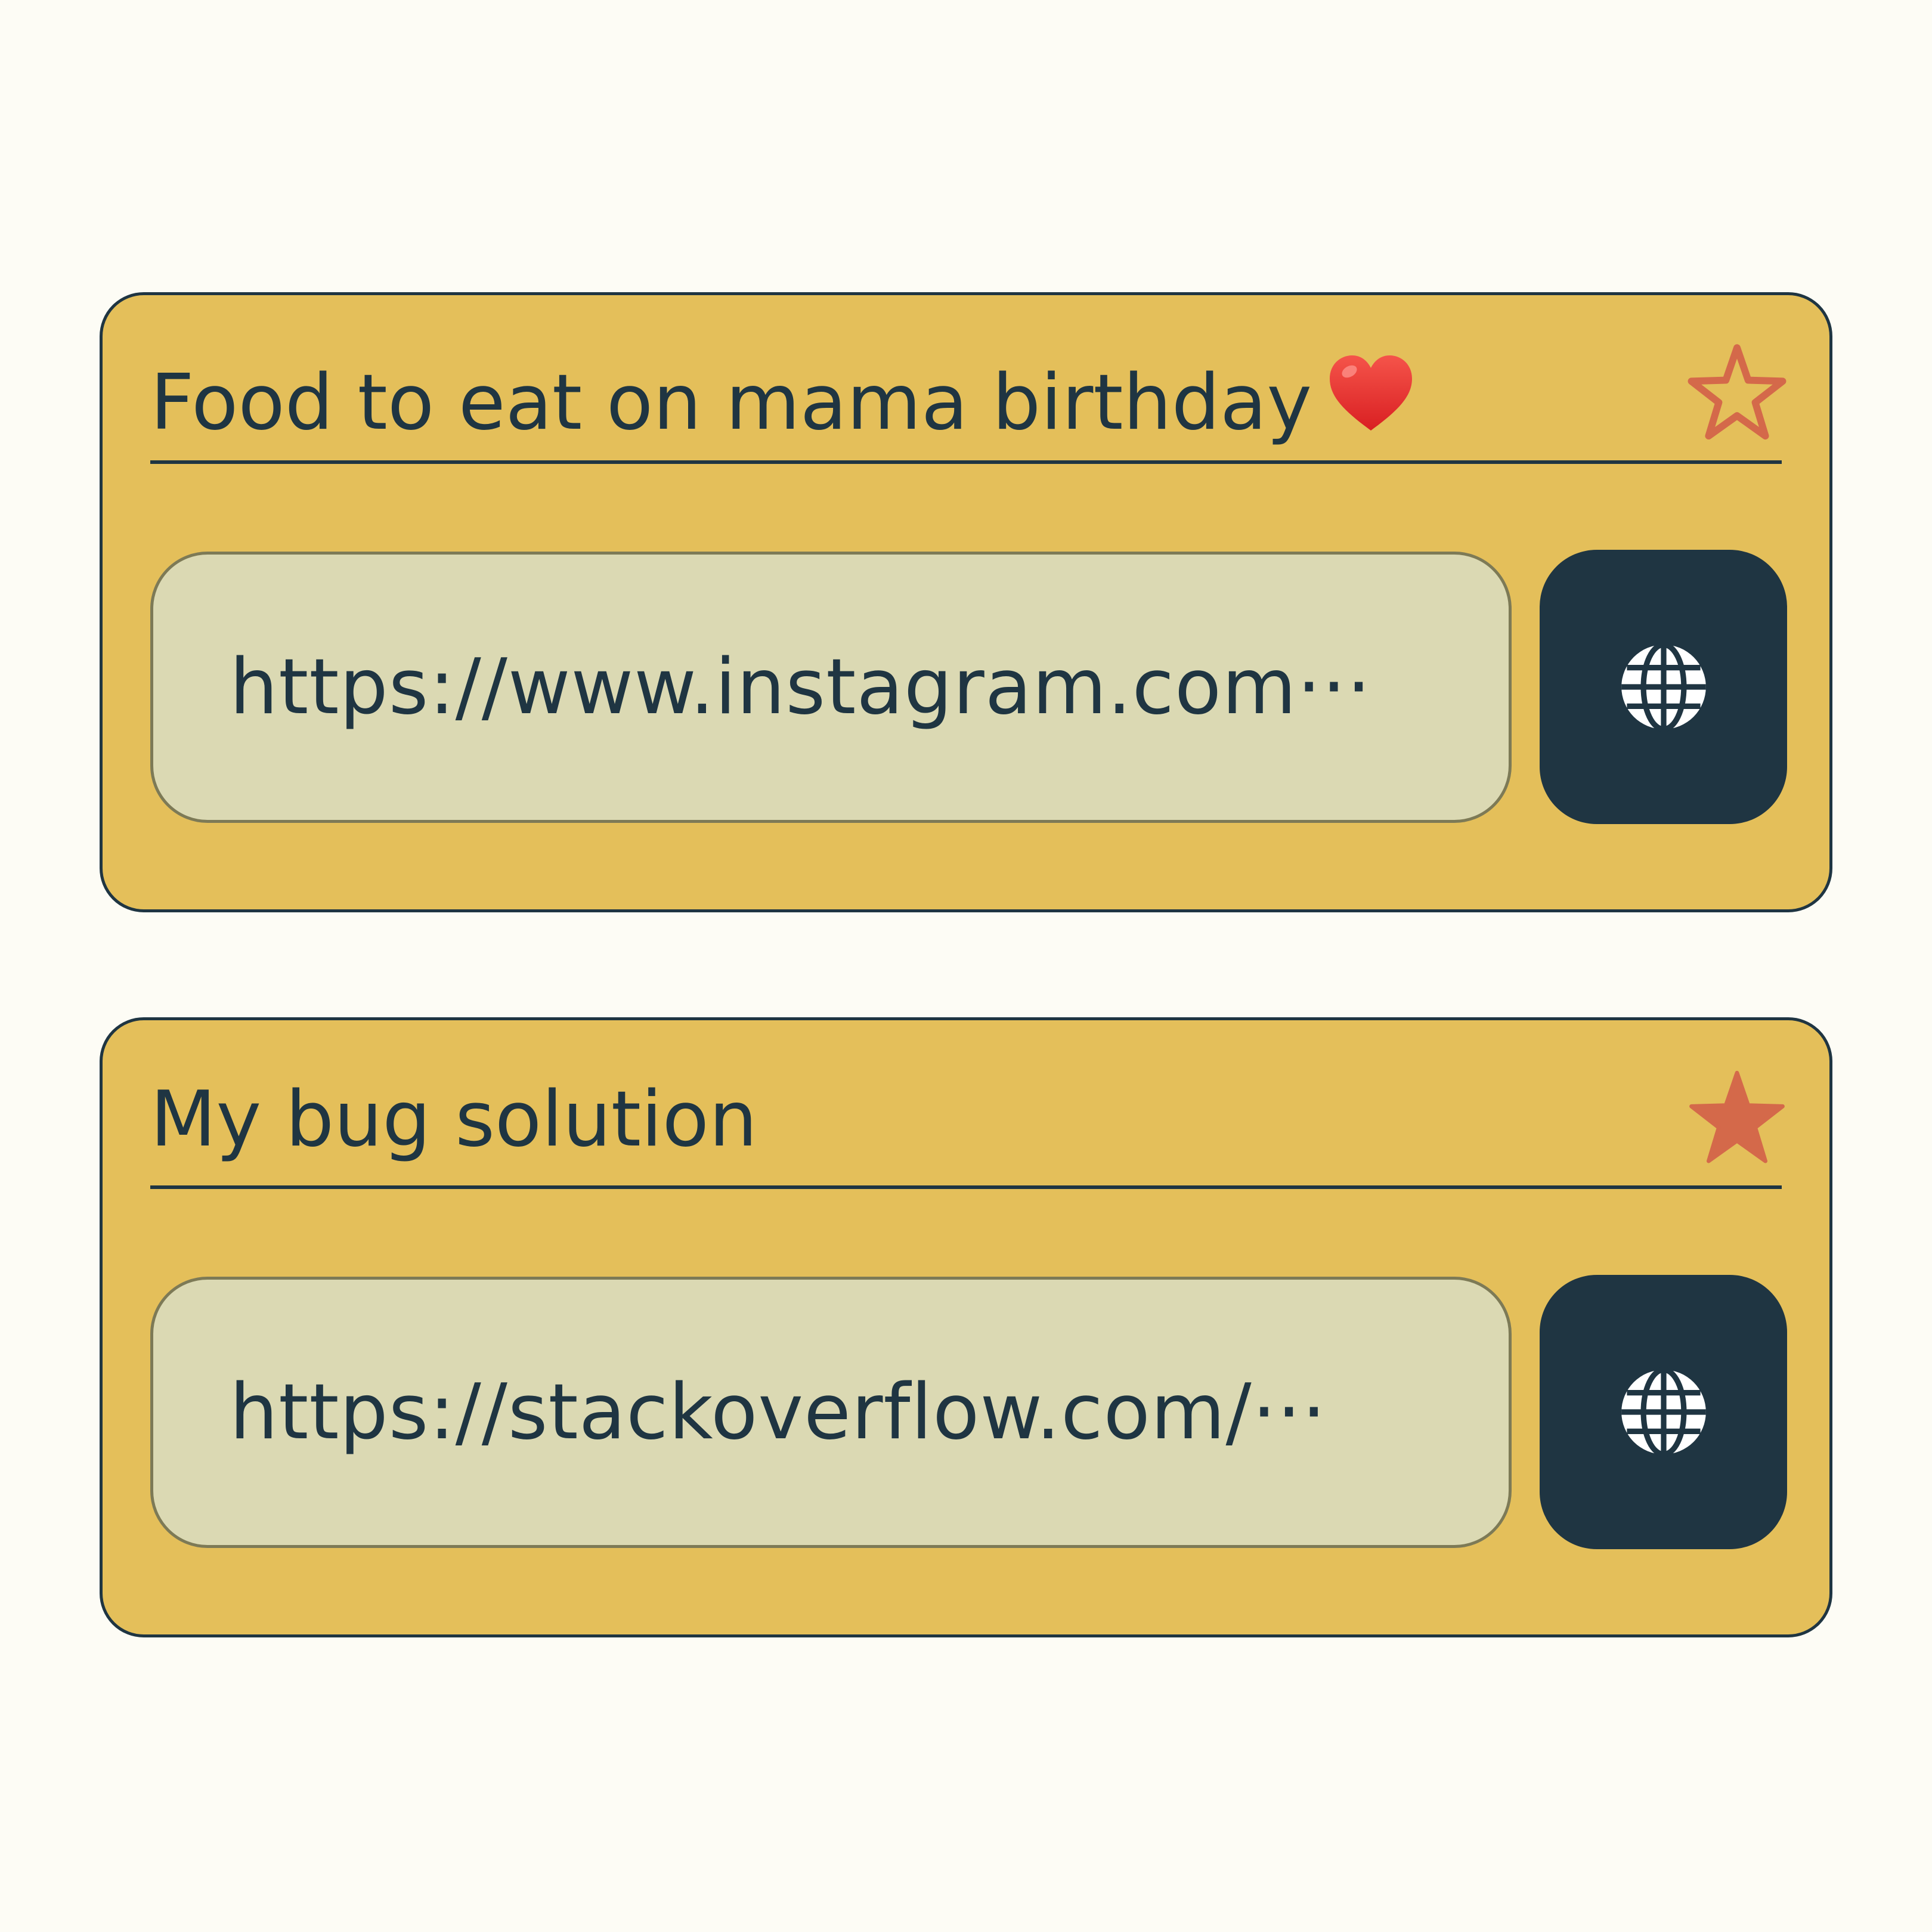 Image resolution: width=1932 pixels, height=1932 pixels. I want to click on url-field: https://www.instagram.com···, so click(831, 688).